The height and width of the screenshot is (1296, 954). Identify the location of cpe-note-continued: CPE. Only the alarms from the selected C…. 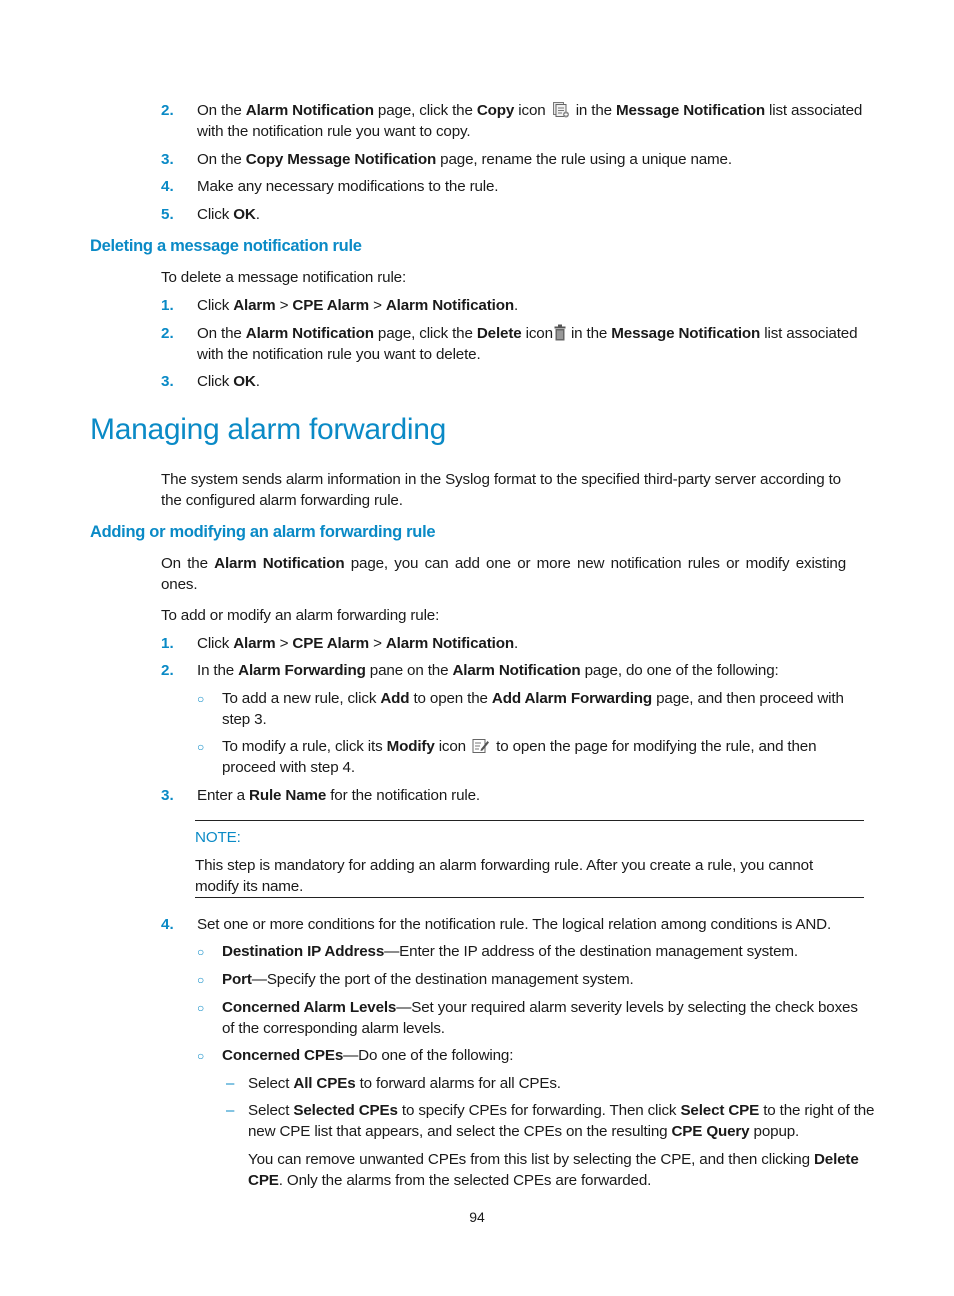
(450, 1180).